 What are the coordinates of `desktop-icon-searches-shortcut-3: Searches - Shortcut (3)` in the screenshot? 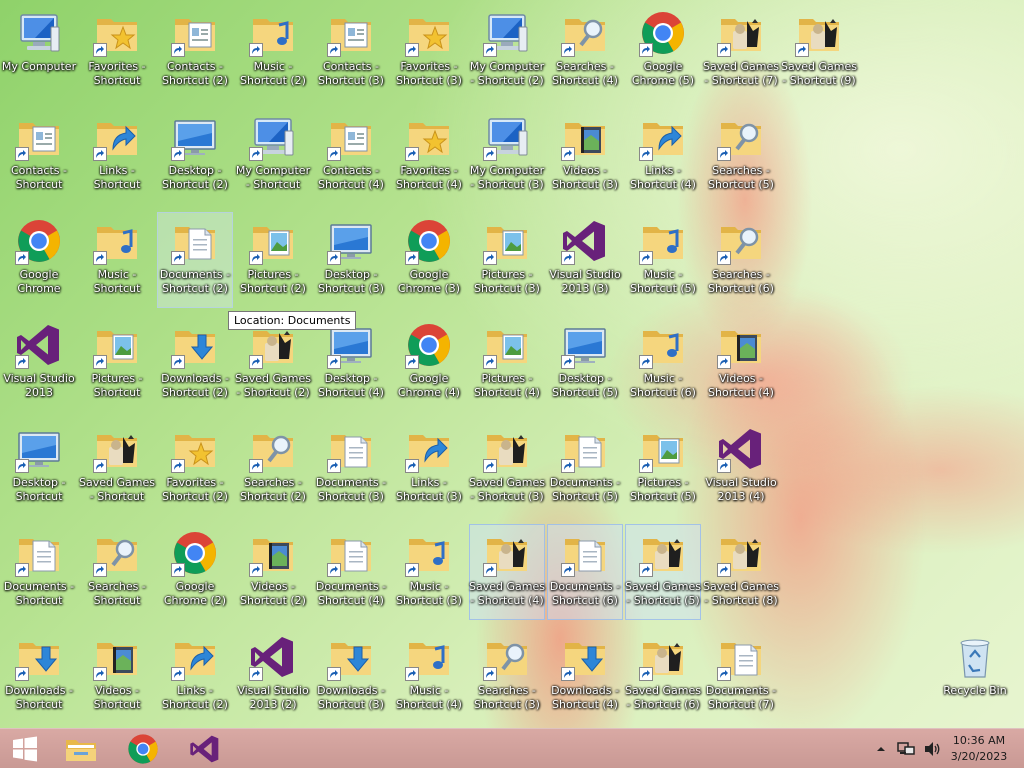 It's located at (507, 676).